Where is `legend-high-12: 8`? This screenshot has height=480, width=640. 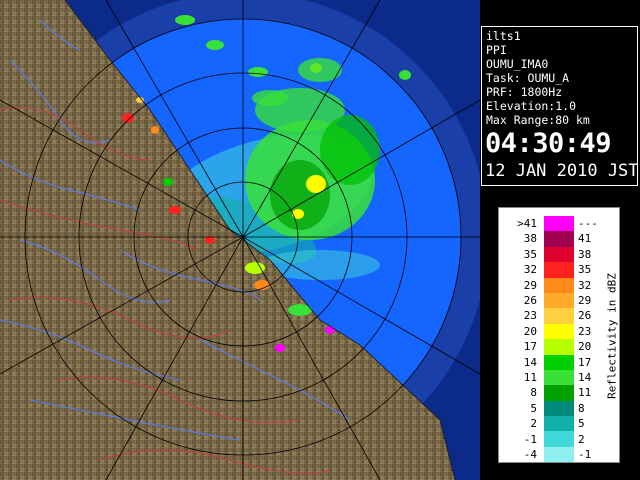
legend-high-12: 8 is located at coordinates (581, 408).